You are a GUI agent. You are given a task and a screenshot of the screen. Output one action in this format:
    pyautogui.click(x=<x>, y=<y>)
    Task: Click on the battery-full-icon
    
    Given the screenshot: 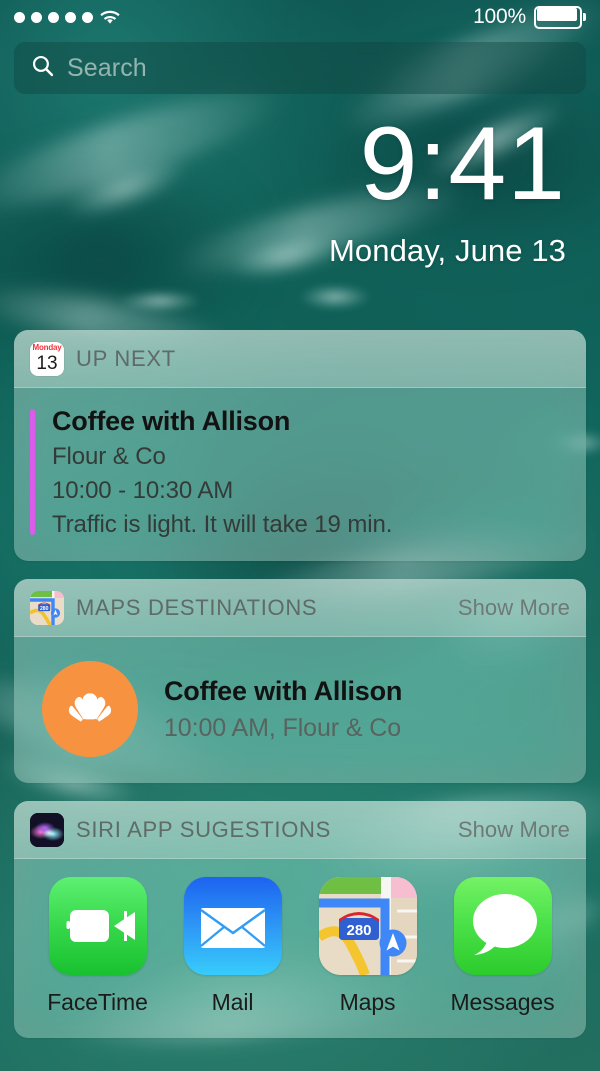 What is the action you would take?
    pyautogui.click(x=560, y=17)
    